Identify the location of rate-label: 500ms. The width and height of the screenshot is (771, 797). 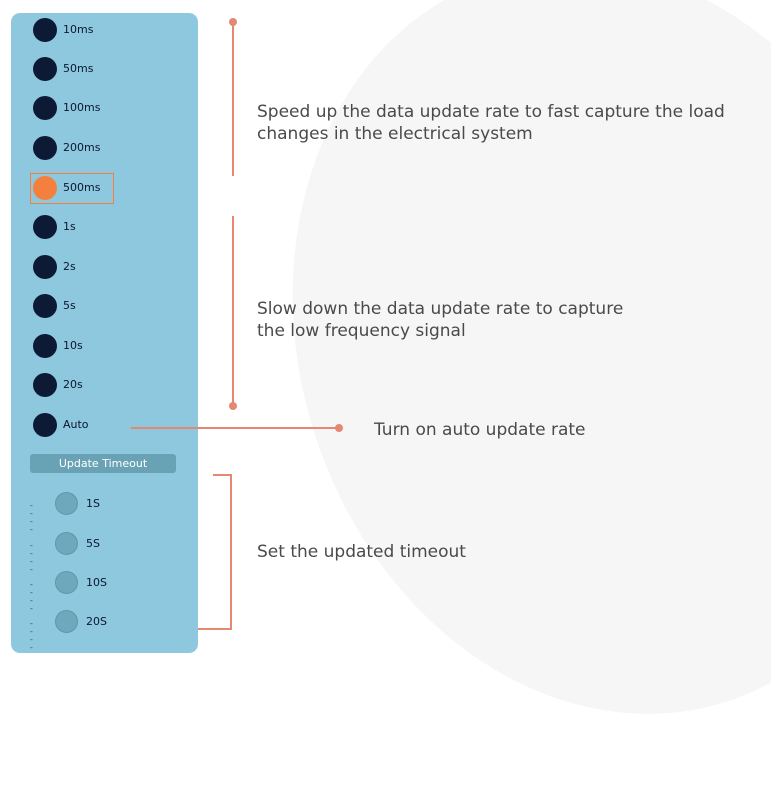
(82, 187).